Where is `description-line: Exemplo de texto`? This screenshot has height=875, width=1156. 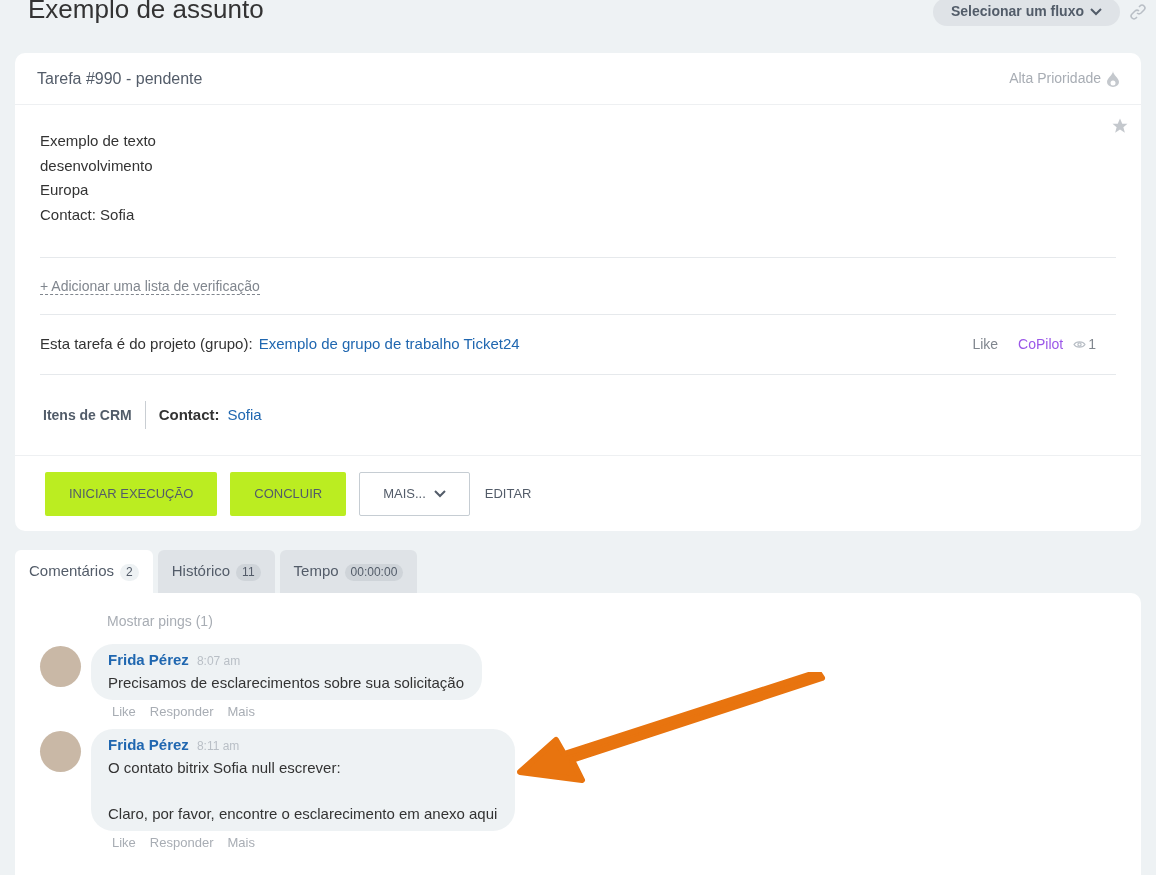 description-line: Exemplo de texto is located at coordinates (98, 141).